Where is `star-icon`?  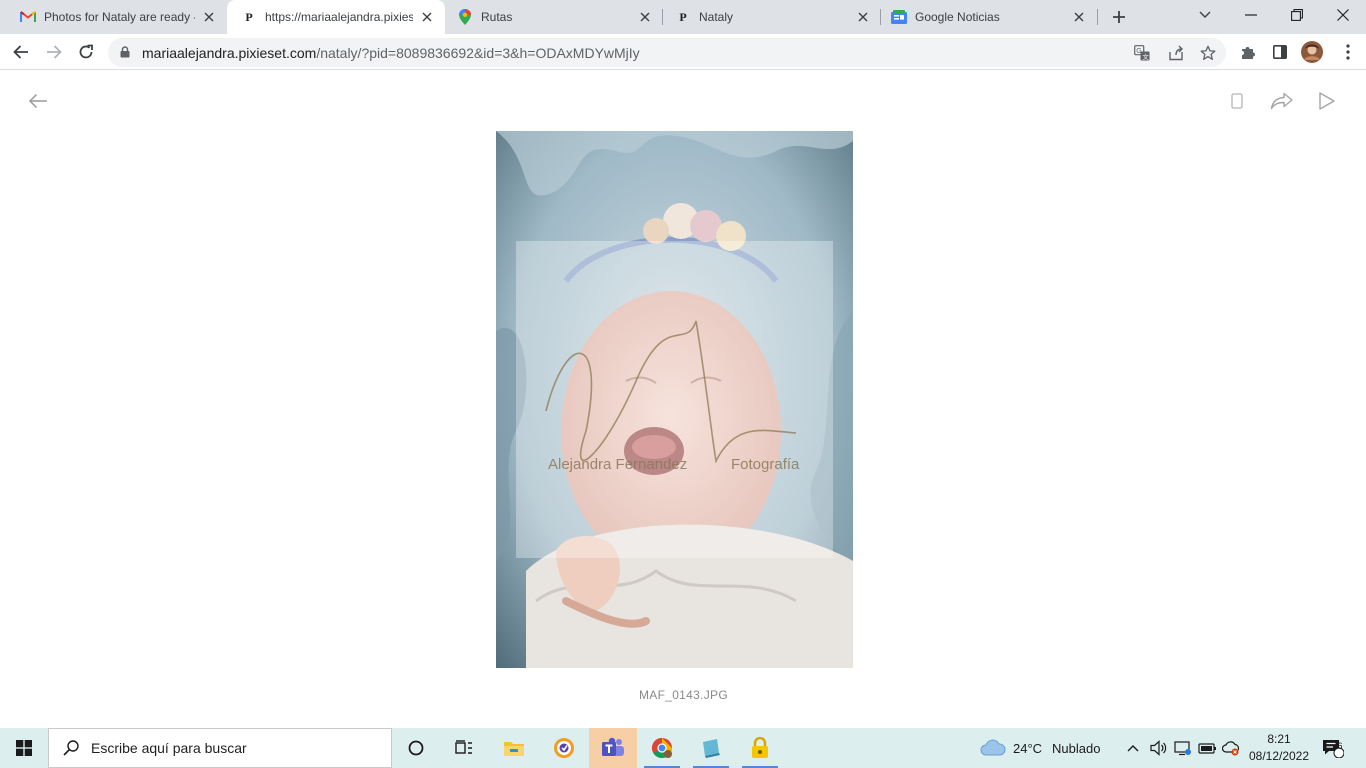
star-icon is located at coordinates (1208, 53).